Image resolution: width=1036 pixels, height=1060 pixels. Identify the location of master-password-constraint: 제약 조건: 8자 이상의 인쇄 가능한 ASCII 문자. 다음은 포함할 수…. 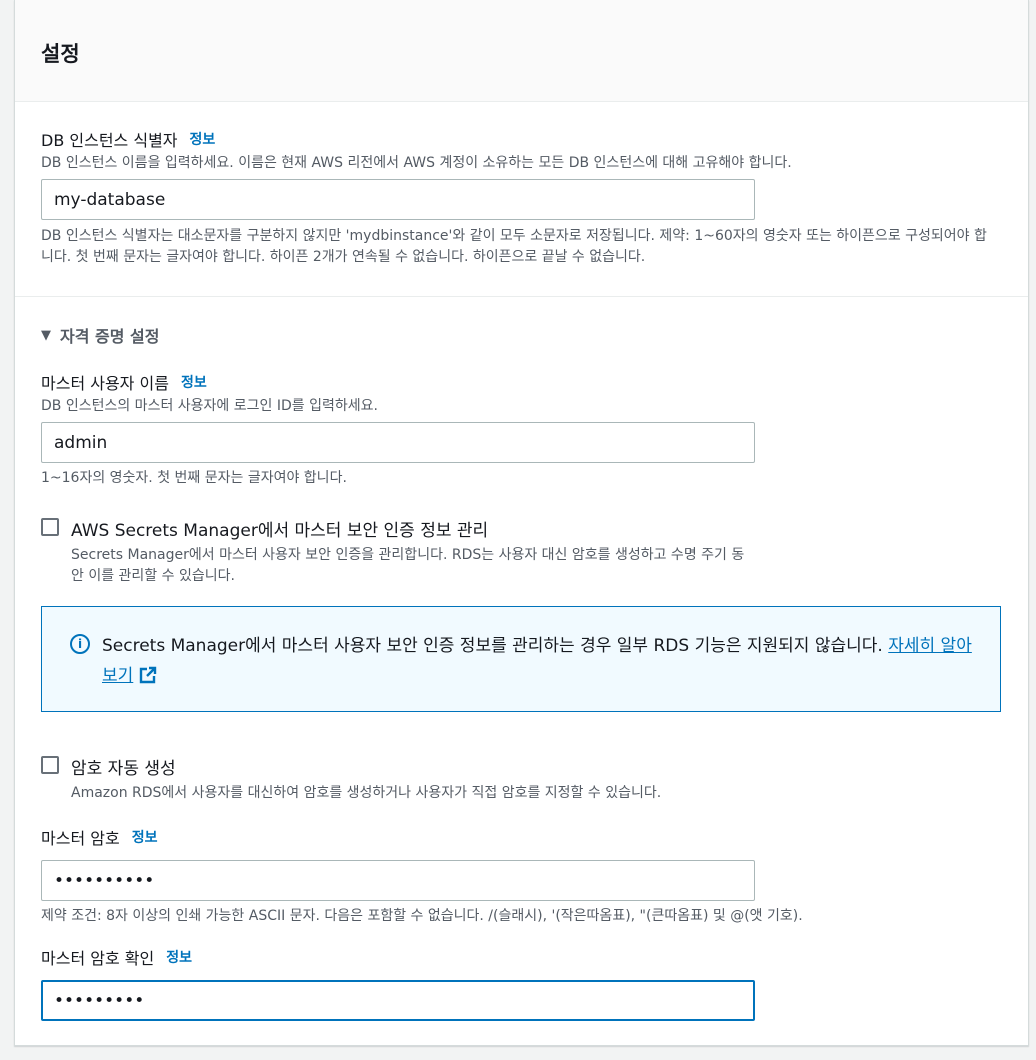
(422, 916).